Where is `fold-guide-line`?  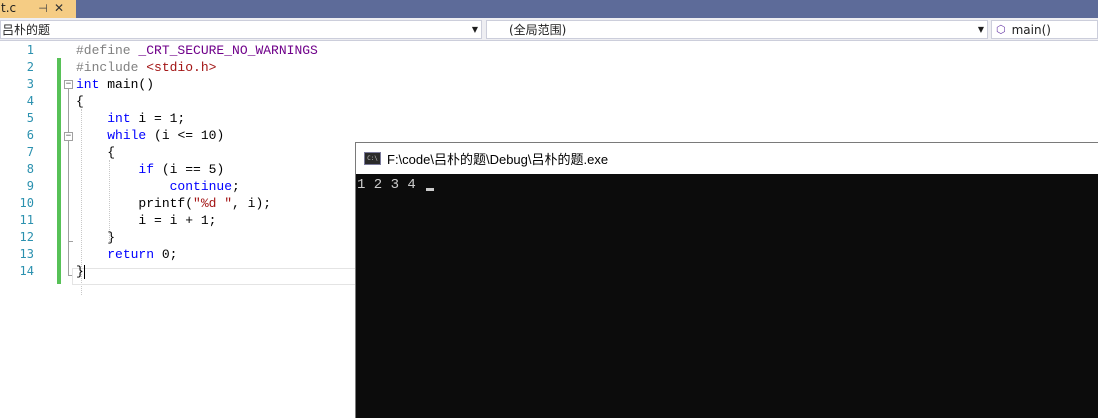
fold-guide-line is located at coordinates (68, 182).